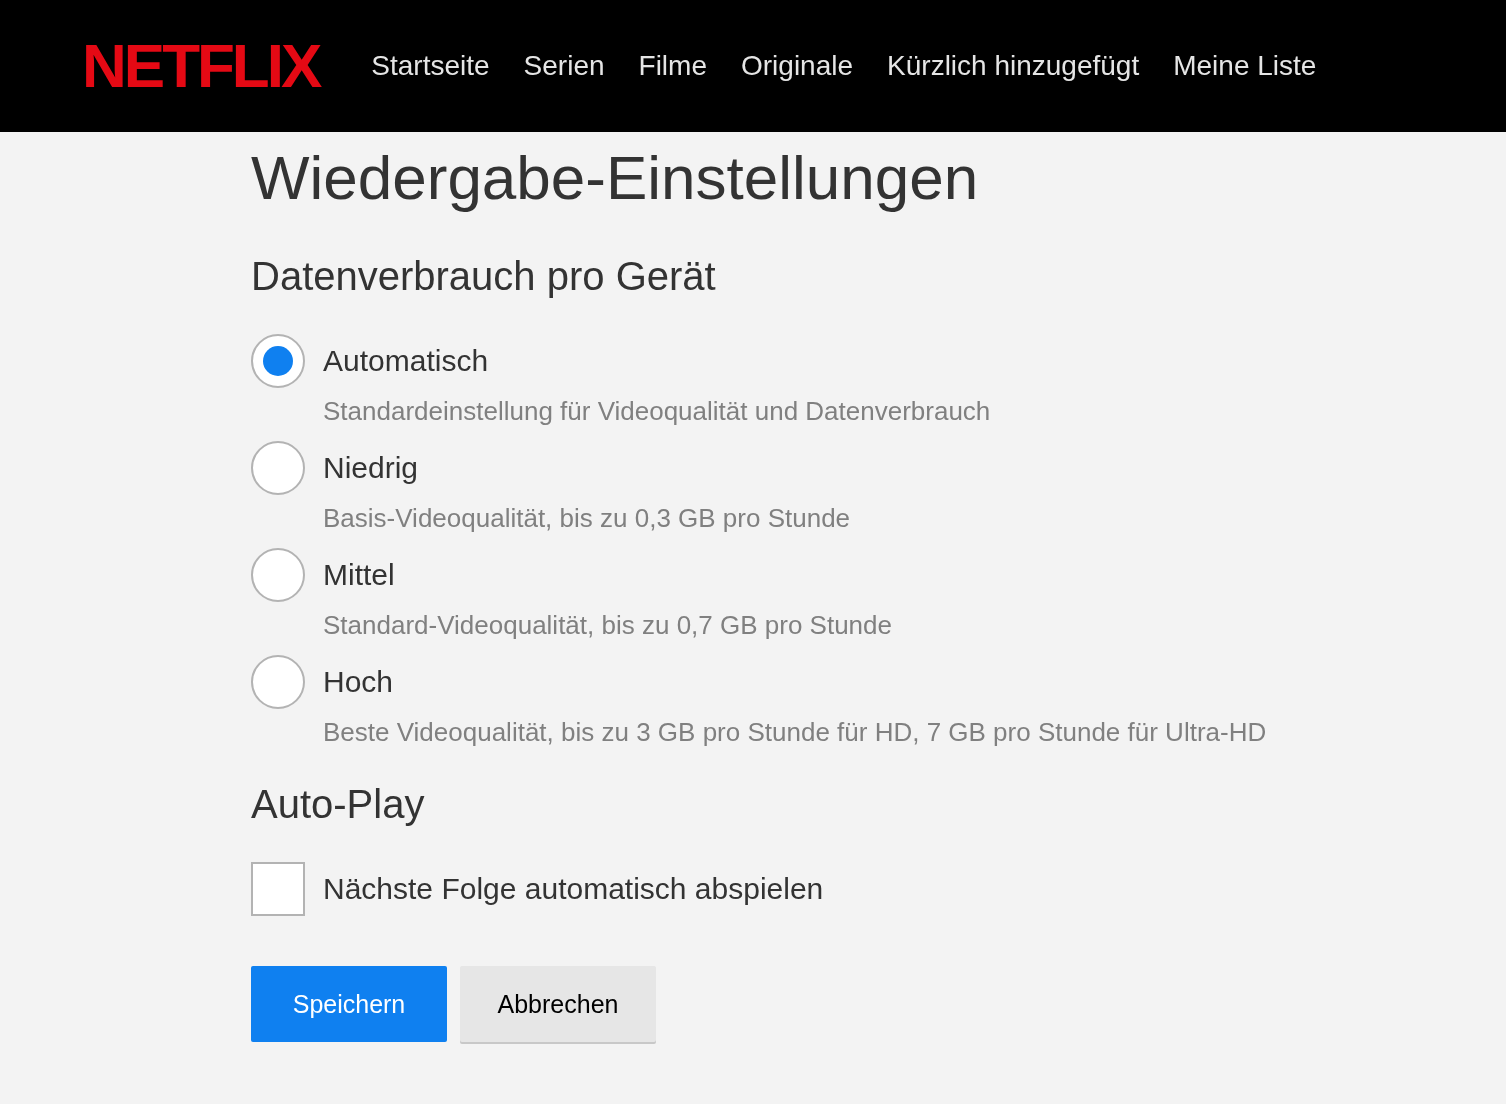 This screenshot has width=1506, height=1104. What do you see at coordinates (558, 1004) in the screenshot?
I see `cancel-button: Abbrechen` at bounding box center [558, 1004].